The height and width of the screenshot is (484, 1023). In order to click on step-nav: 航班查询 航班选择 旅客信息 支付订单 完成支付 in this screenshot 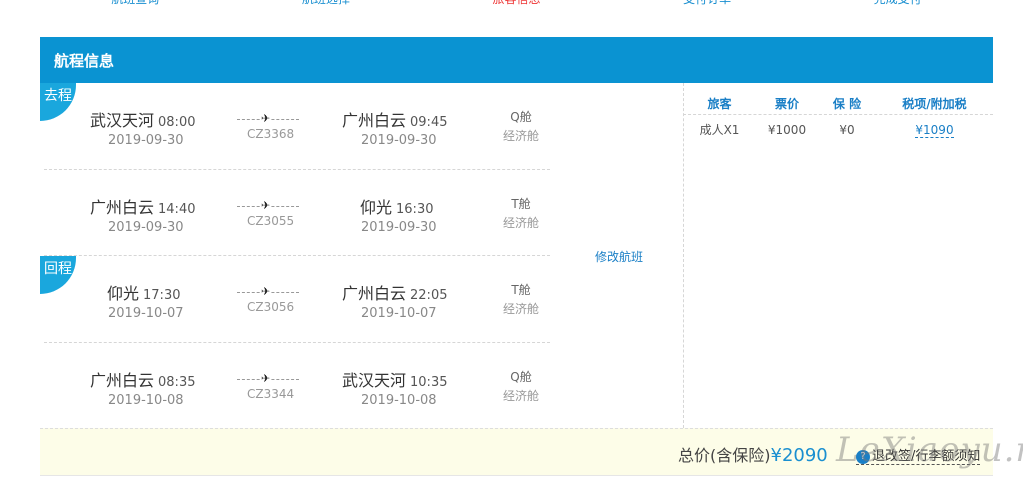, I will do `click(516, 5)`.